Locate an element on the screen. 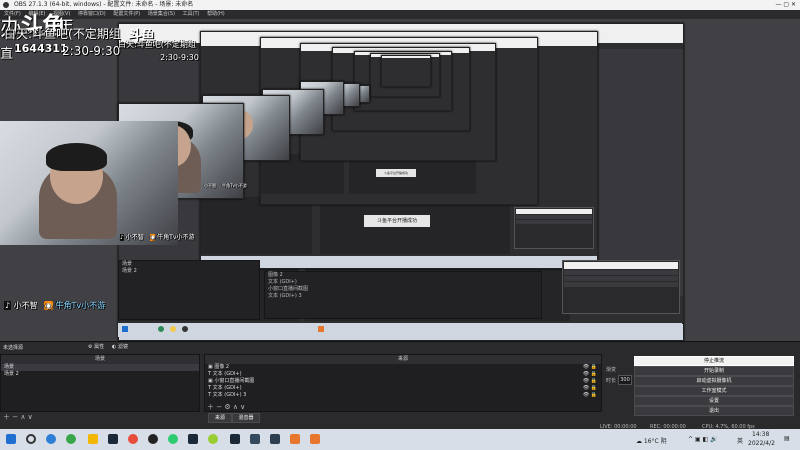  properties-button: ⚙ 属性 is located at coordinates (96, 346).